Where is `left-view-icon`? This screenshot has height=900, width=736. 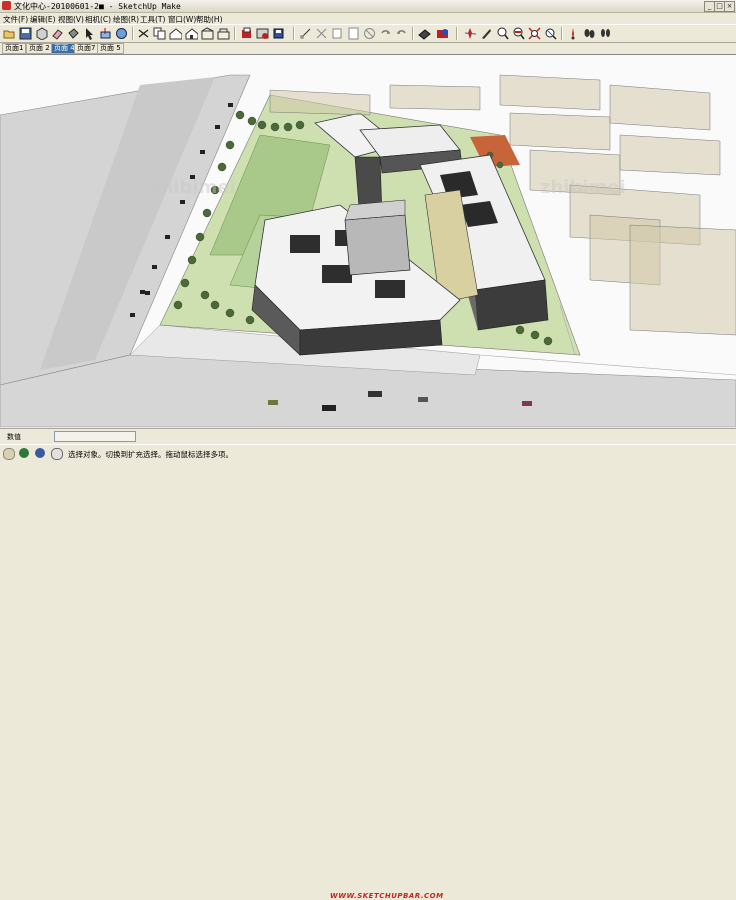
left-view-icon is located at coordinates (369, 33).